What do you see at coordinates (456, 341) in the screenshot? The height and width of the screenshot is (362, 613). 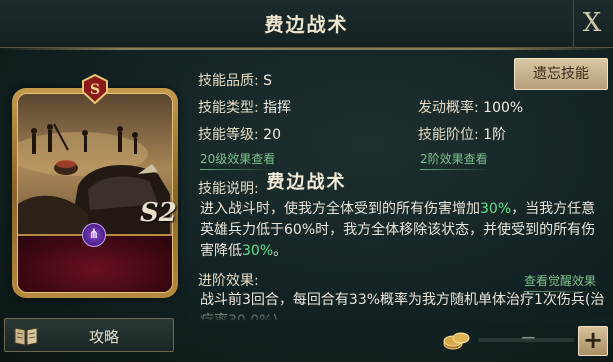 I see `gold-coins-icon` at bounding box center [456, 341].